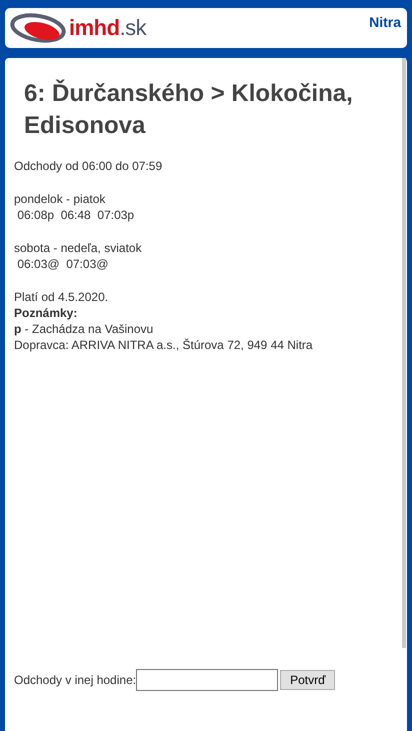 Image resolution: width=412 pixels, height=731 pixels. I want to click on page-title: 6: Ďurčanského > Klokočina, Edisonova, so click(189, 109).